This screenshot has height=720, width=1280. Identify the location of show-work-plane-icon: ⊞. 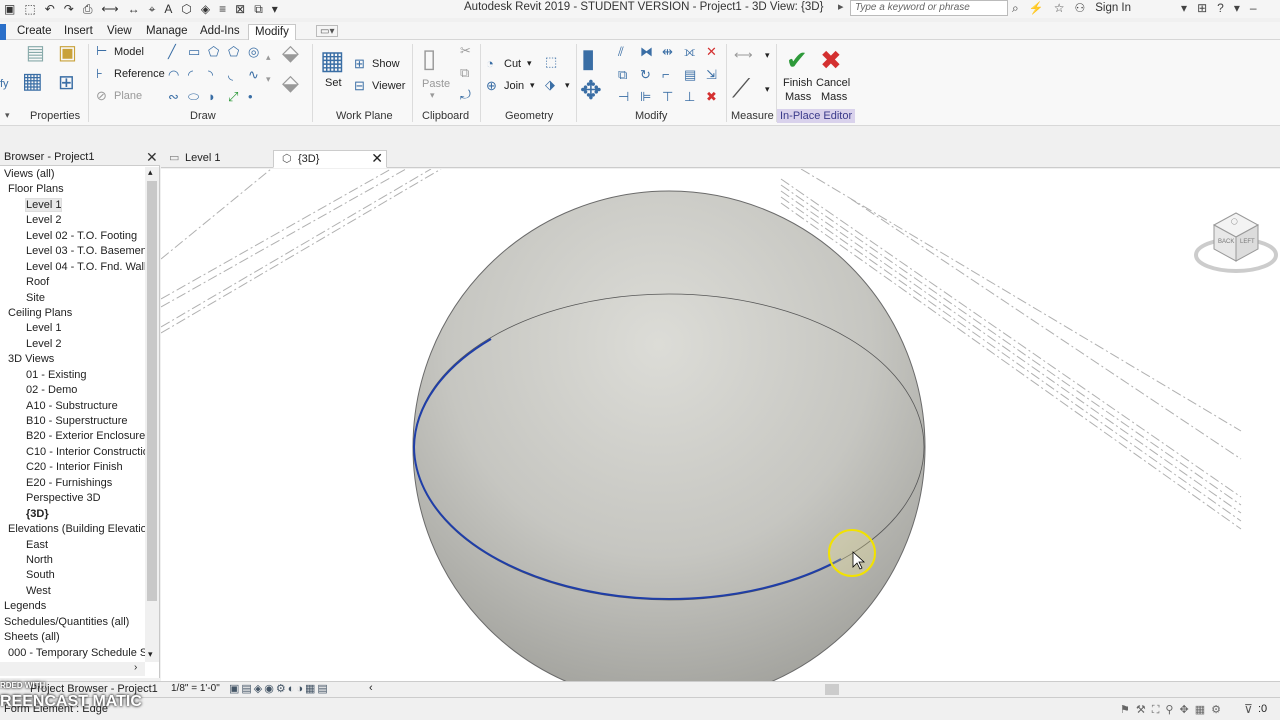
(359, 64).